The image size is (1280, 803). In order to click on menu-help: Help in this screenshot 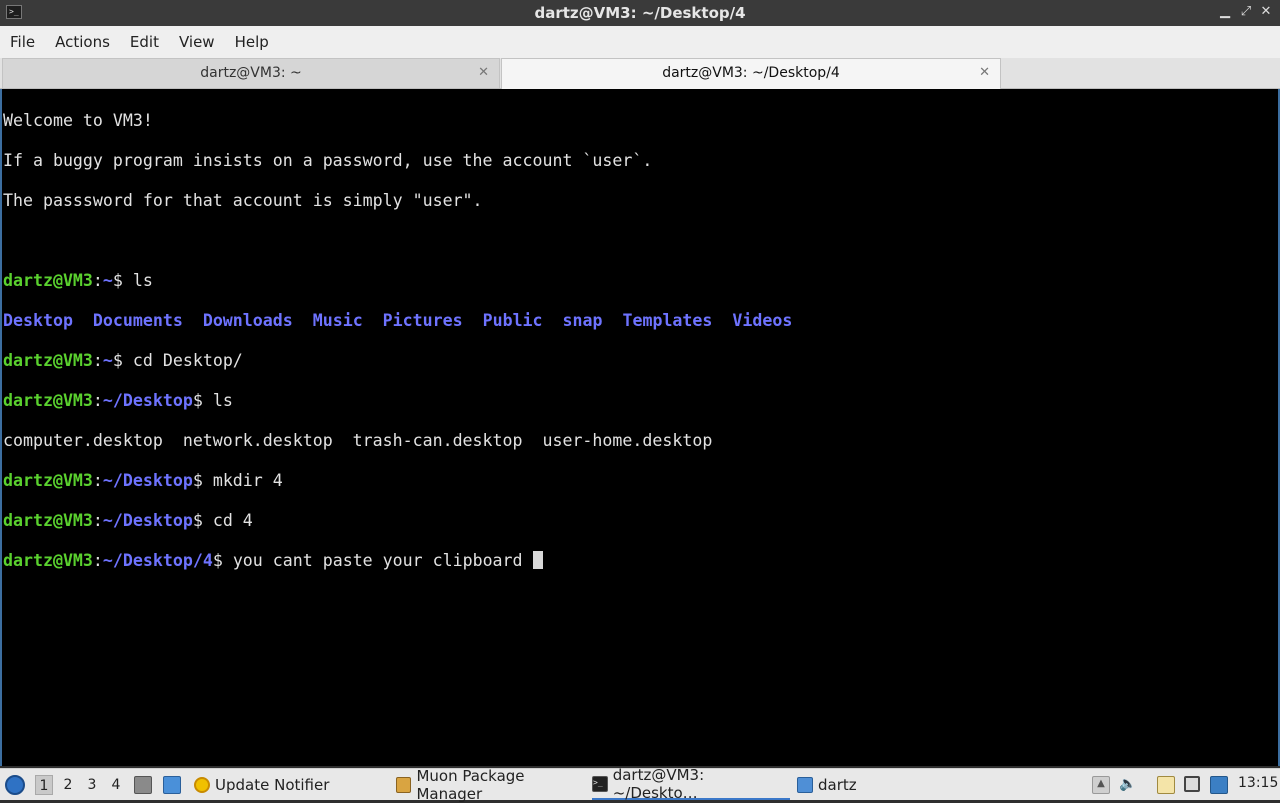, I will do `click(252, 42)`.